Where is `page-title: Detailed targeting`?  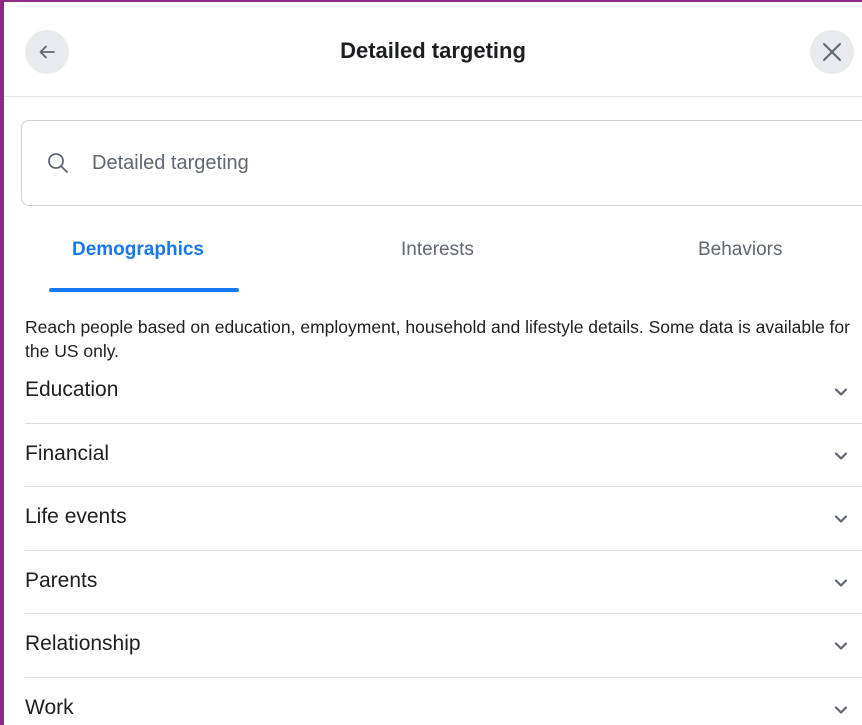
page-title: Detailed targeting is located at coordinates (433, 50).